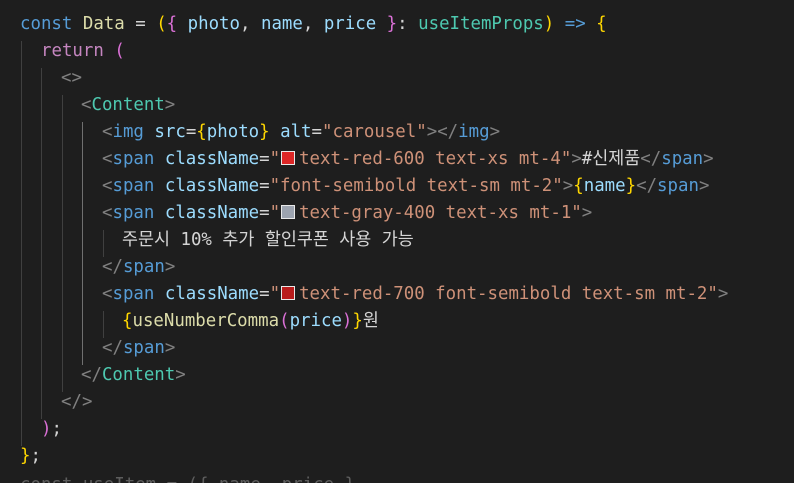 Image resolution: width=794 pixels, height=483 pixels. I want to click on photo-ref: photo, so click(233, 132).